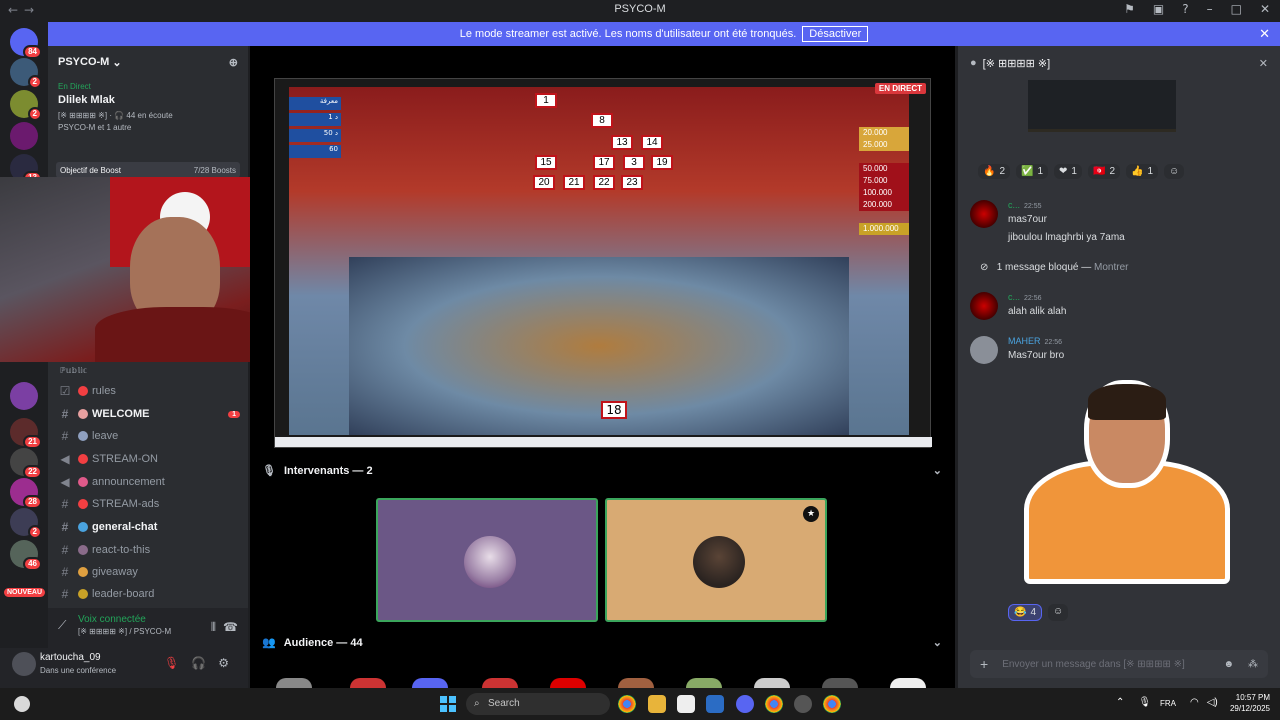 This screenshot has height=720, width=1280. Describe the element at coordinates (1144, 702) in the screenshot. I see `microphone-icon: 🎙` at that location.